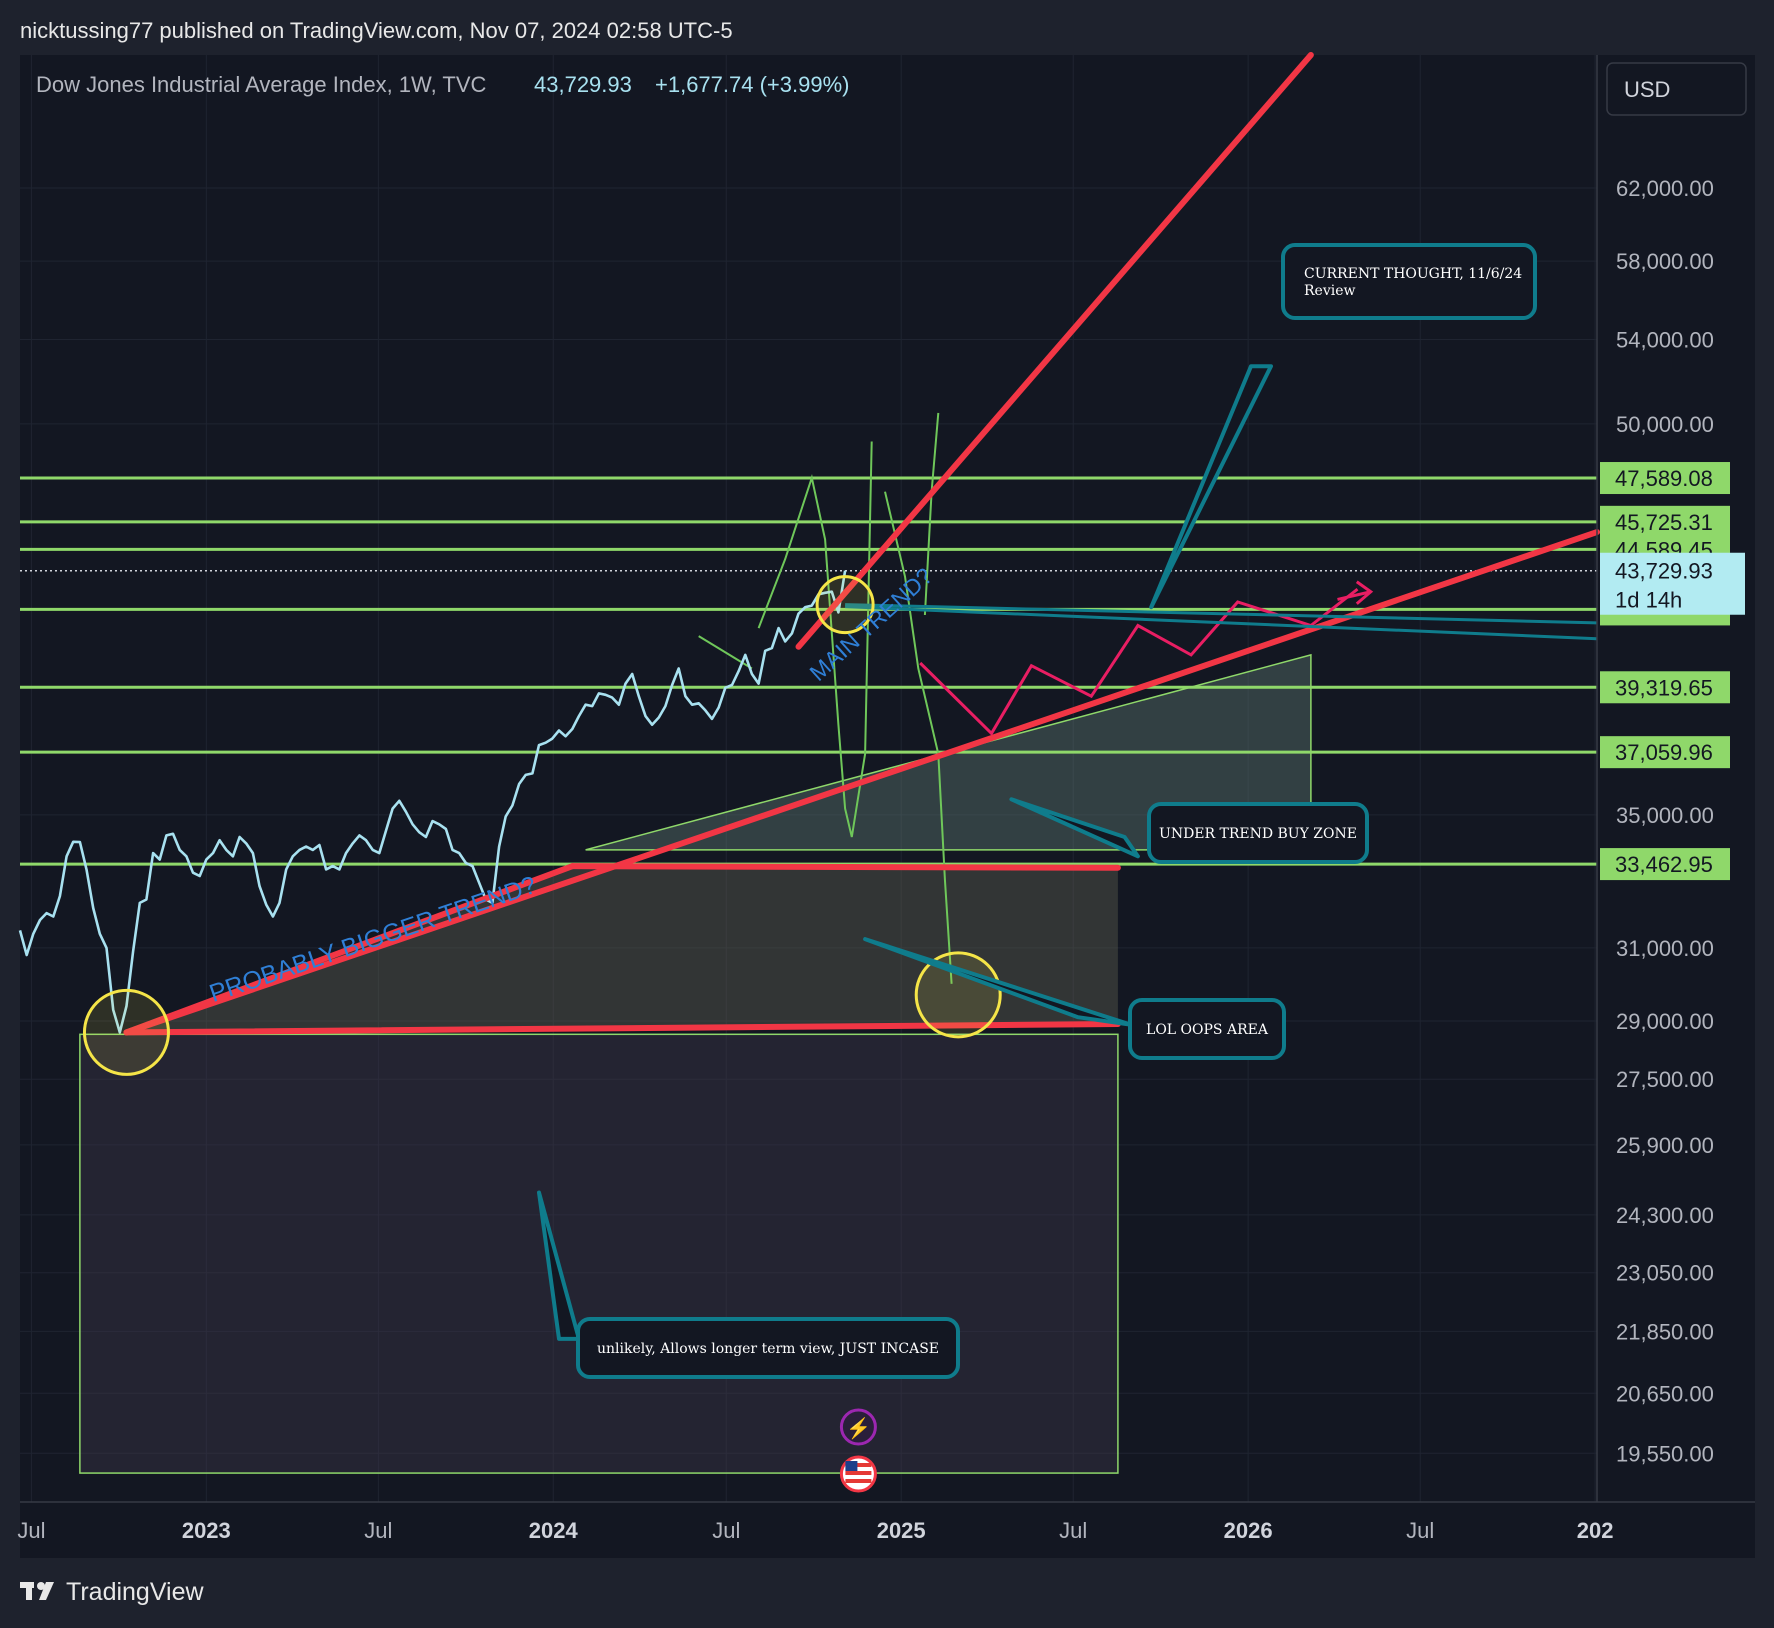 Image resolution: width=1774 pixels, height=1628 pixels. Describe the element at coordinates (1665, 1215) in the screenshot. I see `price-tick-label: 24,300.00` at that location.